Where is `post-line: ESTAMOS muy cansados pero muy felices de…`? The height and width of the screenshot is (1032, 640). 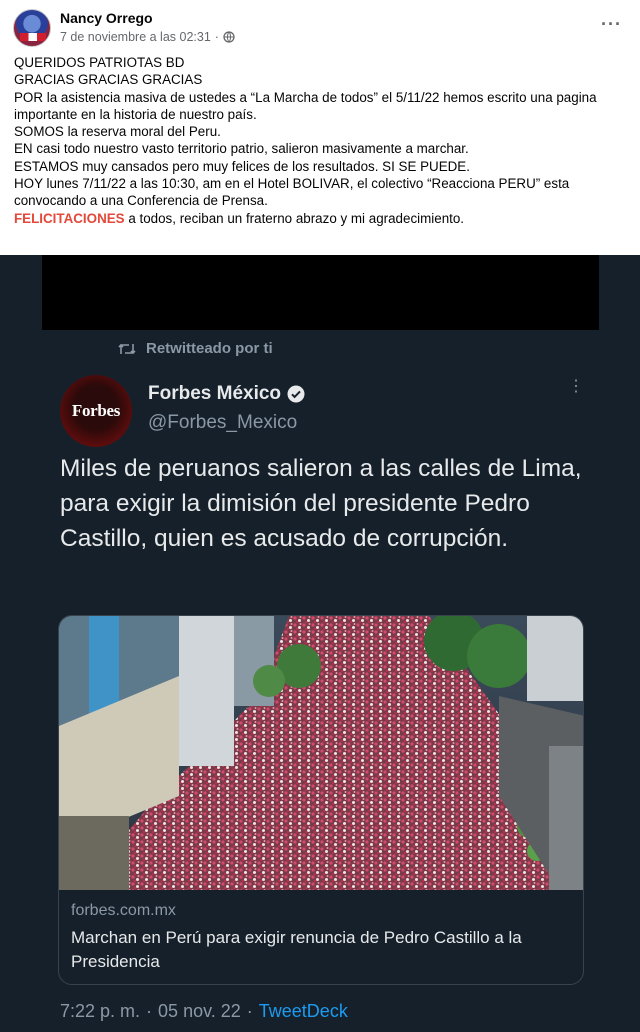 post-line: ESTAMOS muy cansados pero muy felices de… is located at coordinates (242, 166).